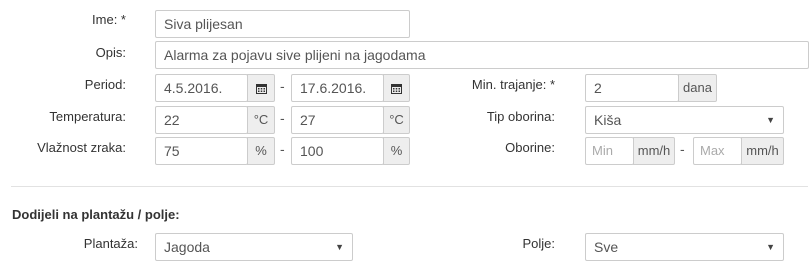  What do you see at coordinates (254, 247) in the screenshot?
I see `plantation-select: Jagoda ▼` at bounding box center [254, 247].